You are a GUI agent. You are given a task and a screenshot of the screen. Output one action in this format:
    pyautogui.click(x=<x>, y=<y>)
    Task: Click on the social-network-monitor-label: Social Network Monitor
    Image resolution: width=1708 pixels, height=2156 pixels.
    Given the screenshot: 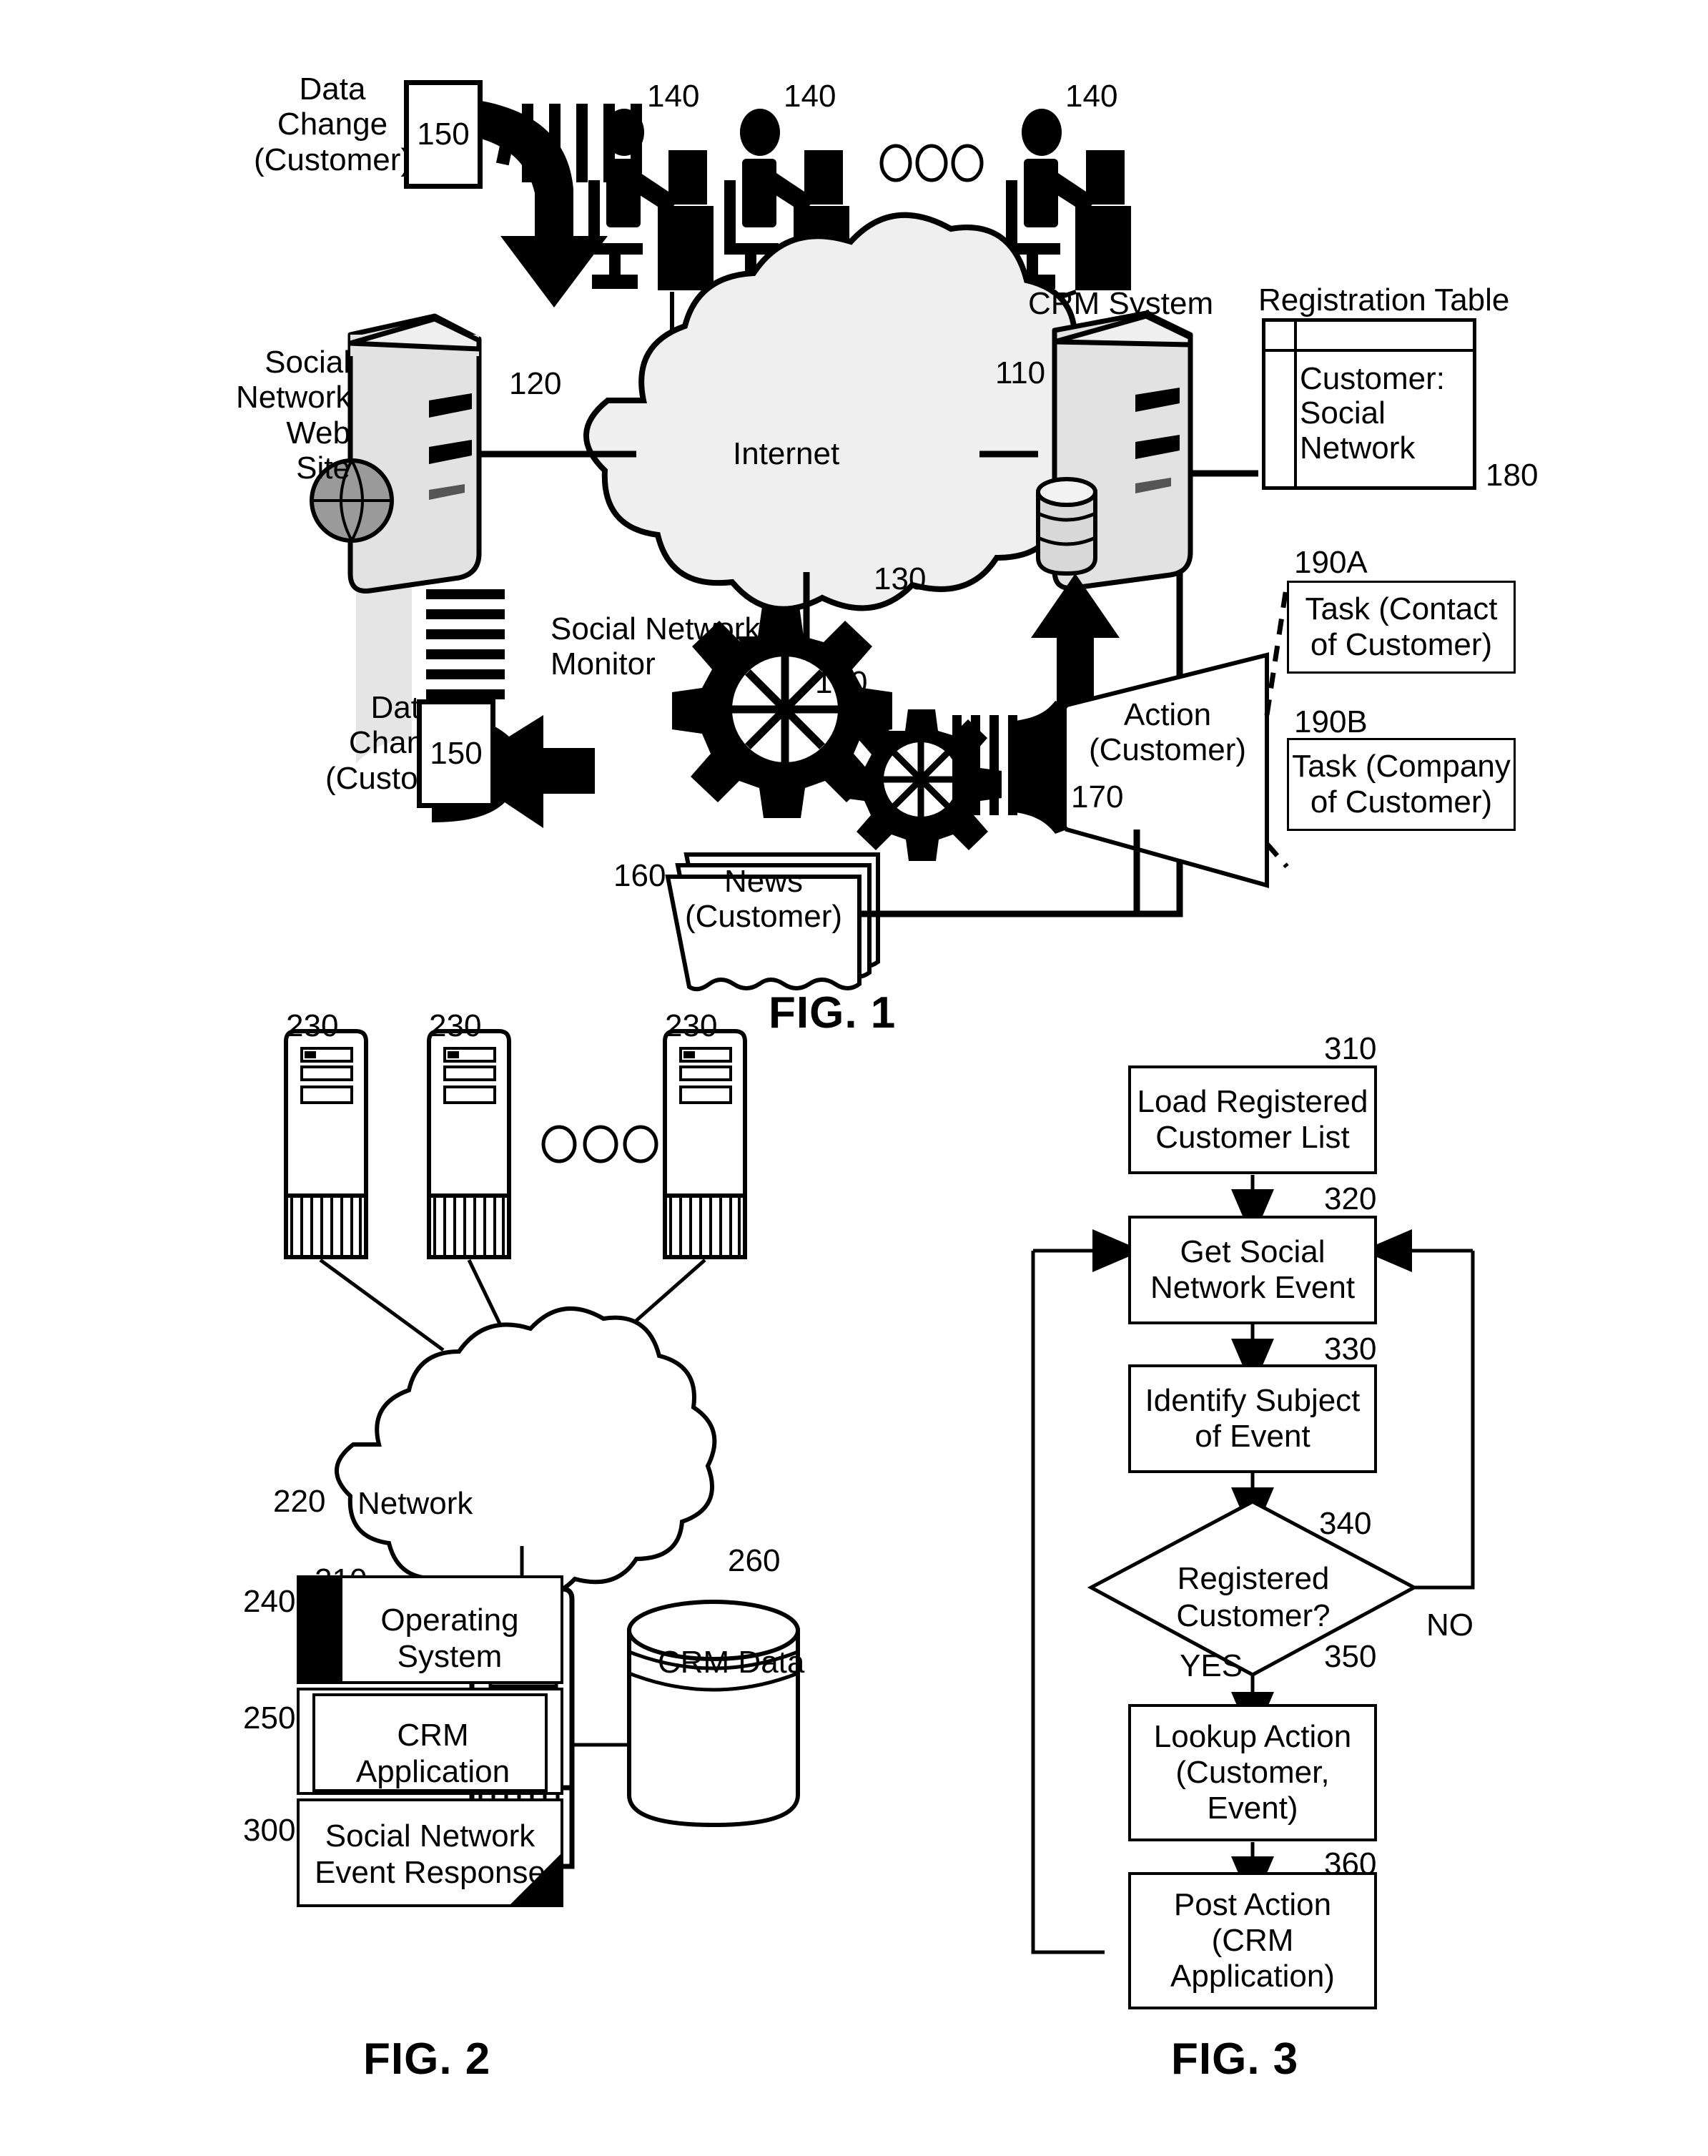 What is the action you would take?
    pyautogui.click(x=656, y=646)
    